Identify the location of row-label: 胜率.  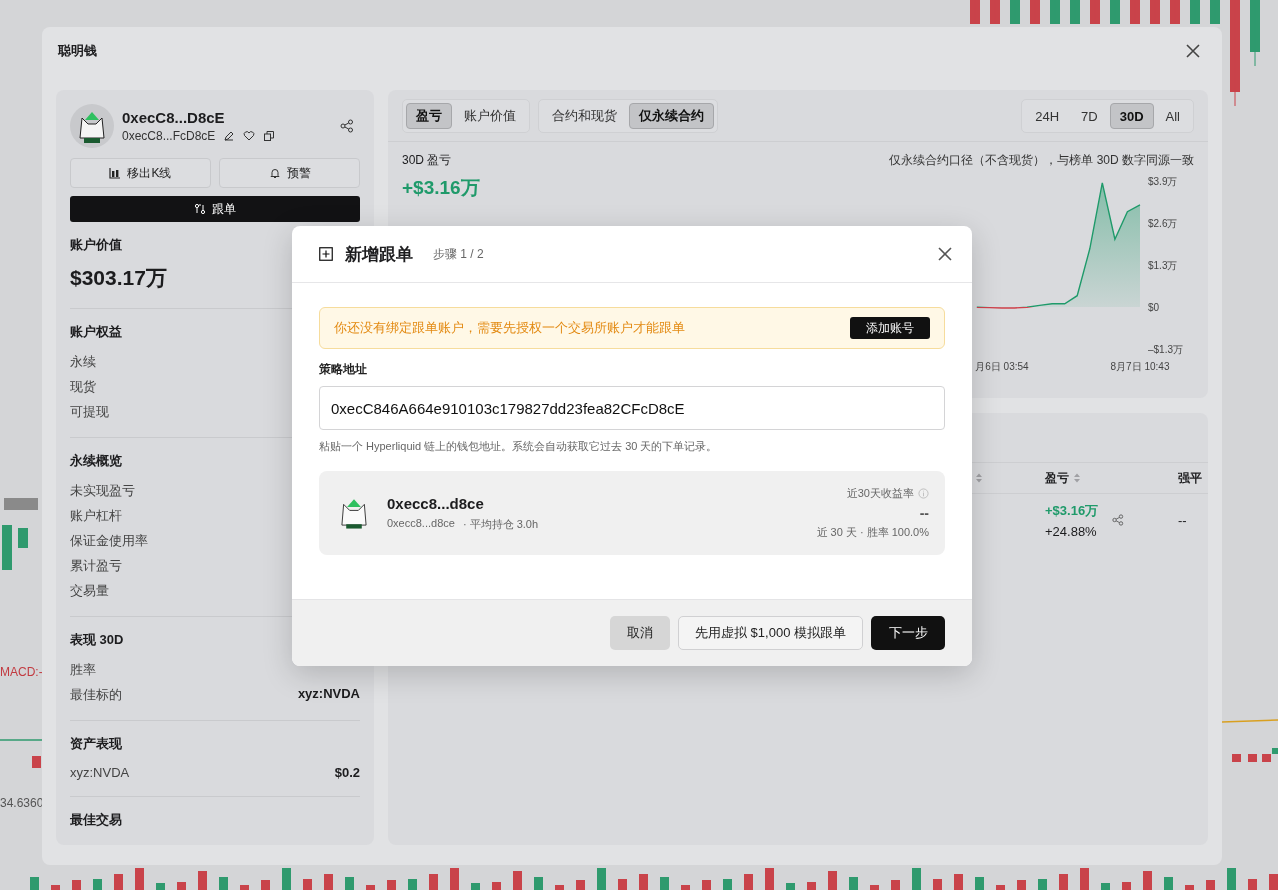
(83, 670).